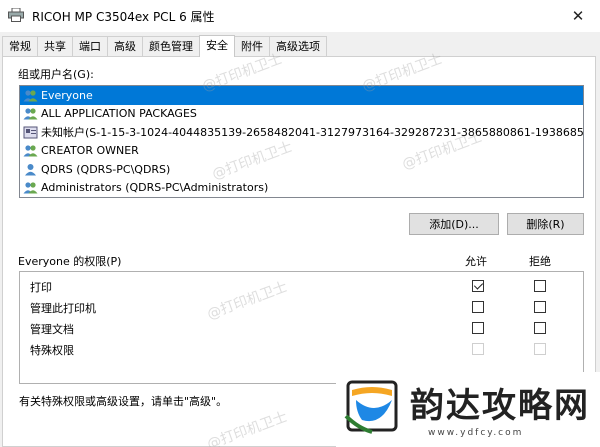 This screenshot has width=600, height=447. I want to click on brand-name: 韵达攻略网, so click(500, 406).